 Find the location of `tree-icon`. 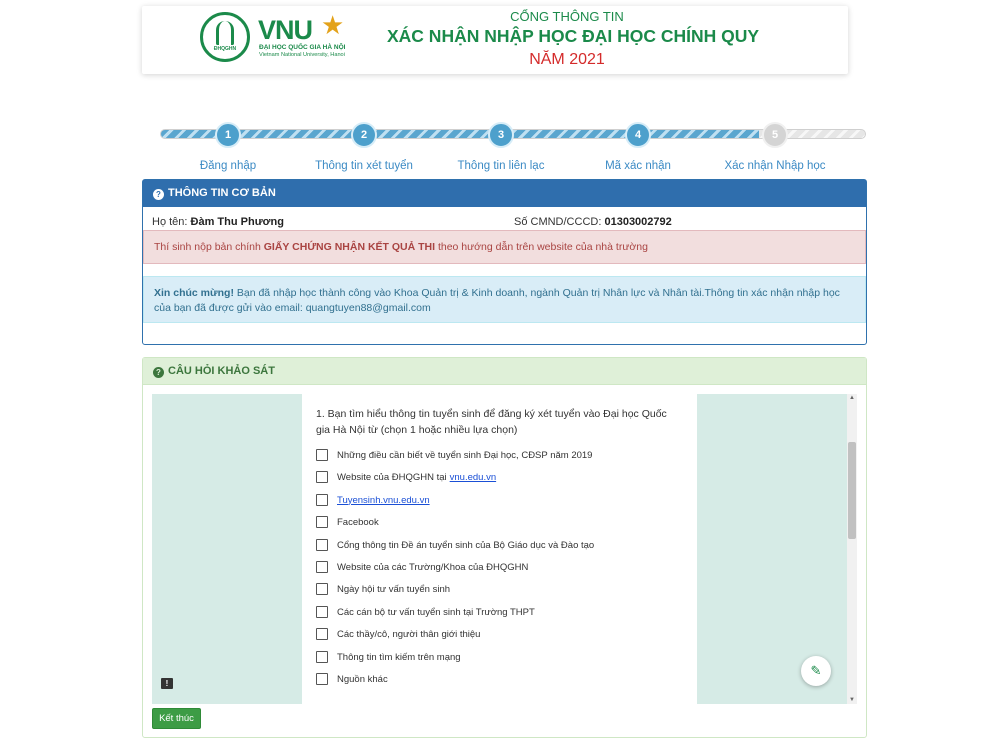

tree-icon is located at coordinates (225, 33).